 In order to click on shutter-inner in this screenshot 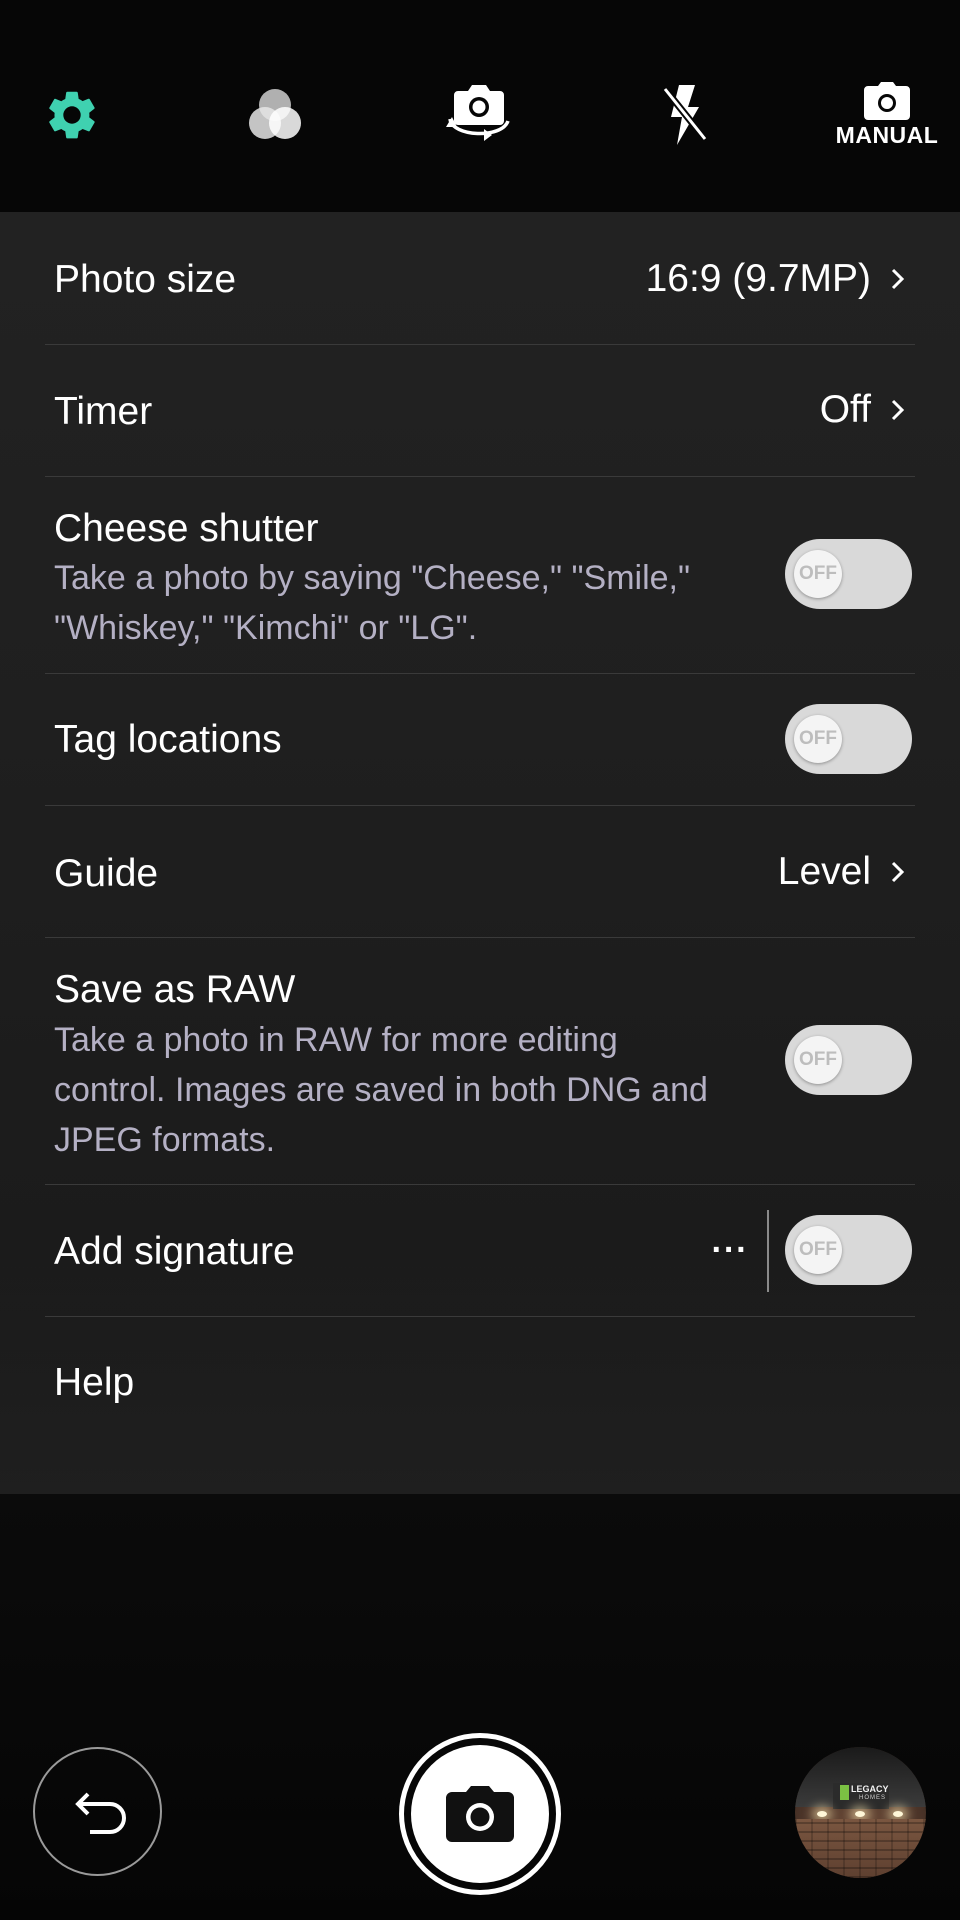, I will do `click(480, 1814)`.